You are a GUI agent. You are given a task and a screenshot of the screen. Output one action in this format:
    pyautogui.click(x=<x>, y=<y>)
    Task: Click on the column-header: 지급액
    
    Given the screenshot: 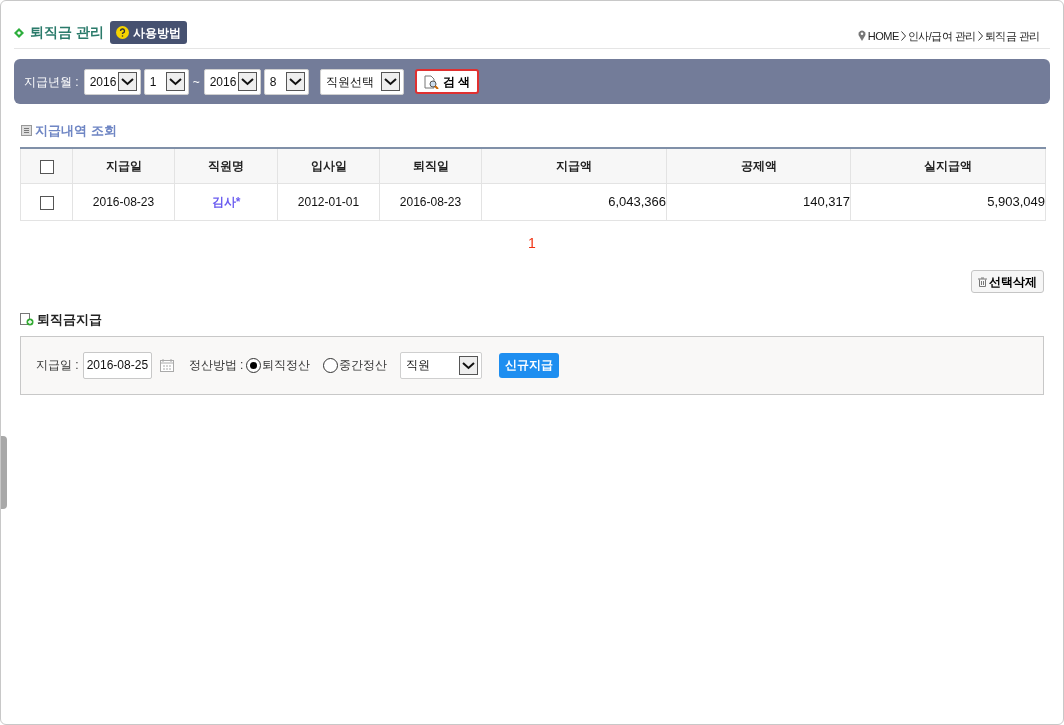 What is the action you would take?
    pyautogui.click(x=574, y=165)
    